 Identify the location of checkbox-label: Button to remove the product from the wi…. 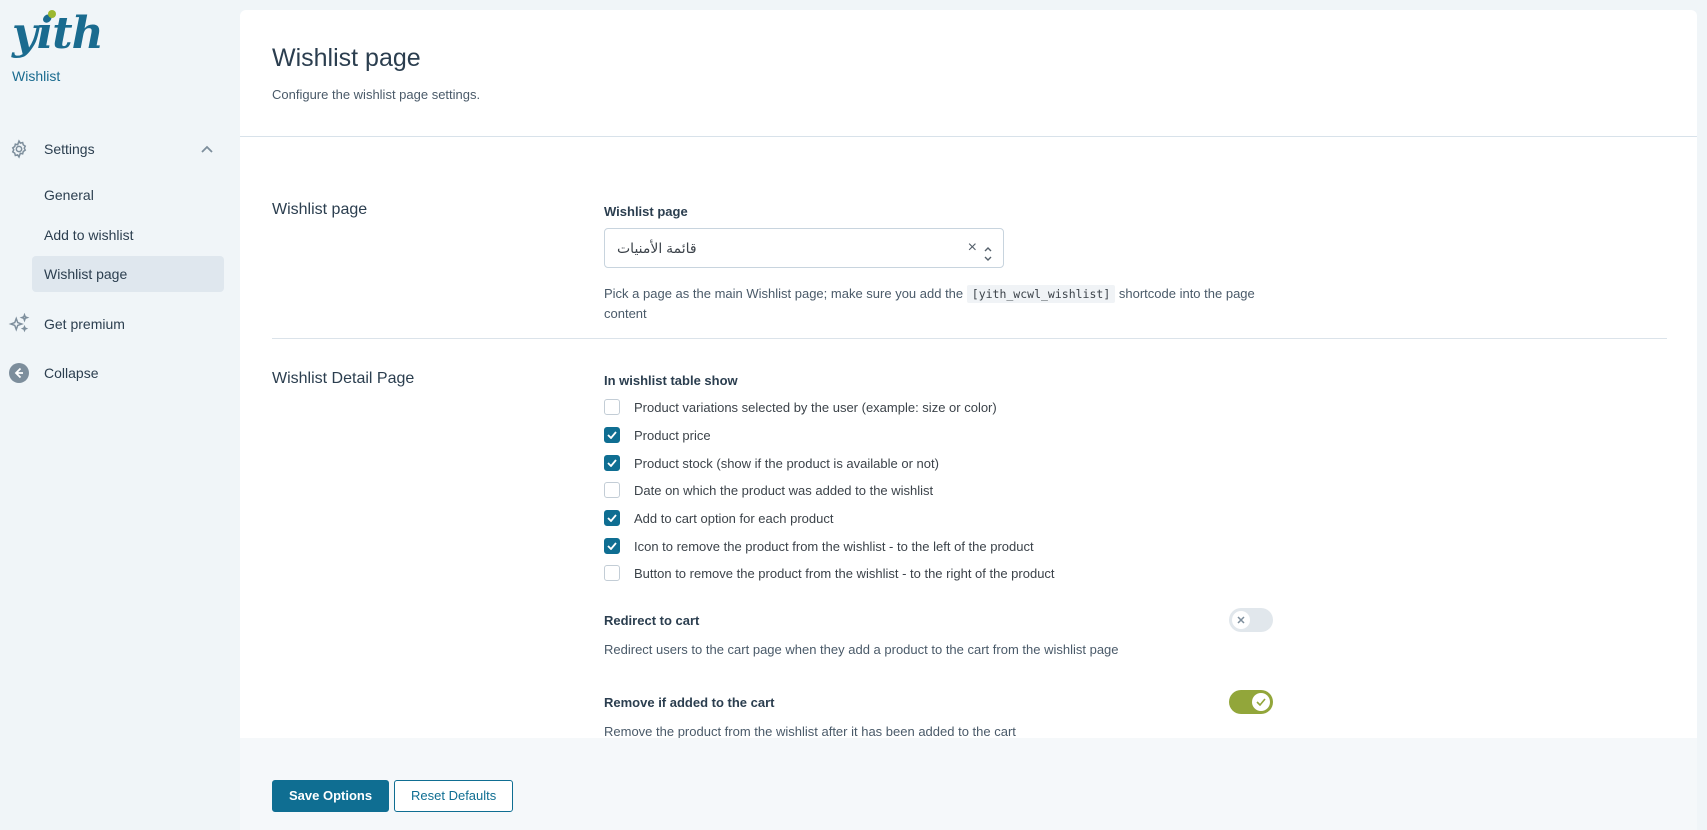
(844, 573).